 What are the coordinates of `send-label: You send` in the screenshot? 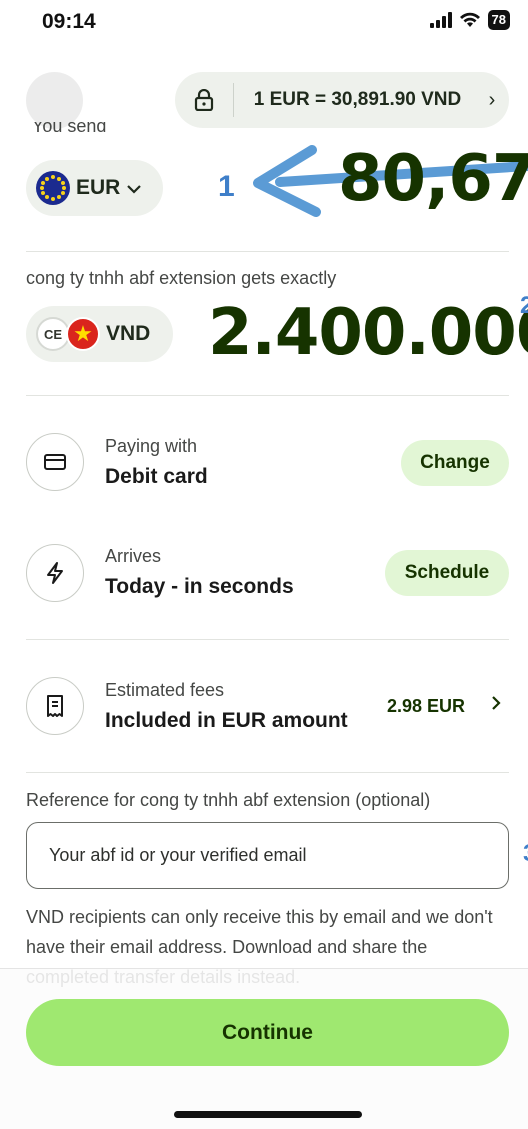 It's located at (69, 129).